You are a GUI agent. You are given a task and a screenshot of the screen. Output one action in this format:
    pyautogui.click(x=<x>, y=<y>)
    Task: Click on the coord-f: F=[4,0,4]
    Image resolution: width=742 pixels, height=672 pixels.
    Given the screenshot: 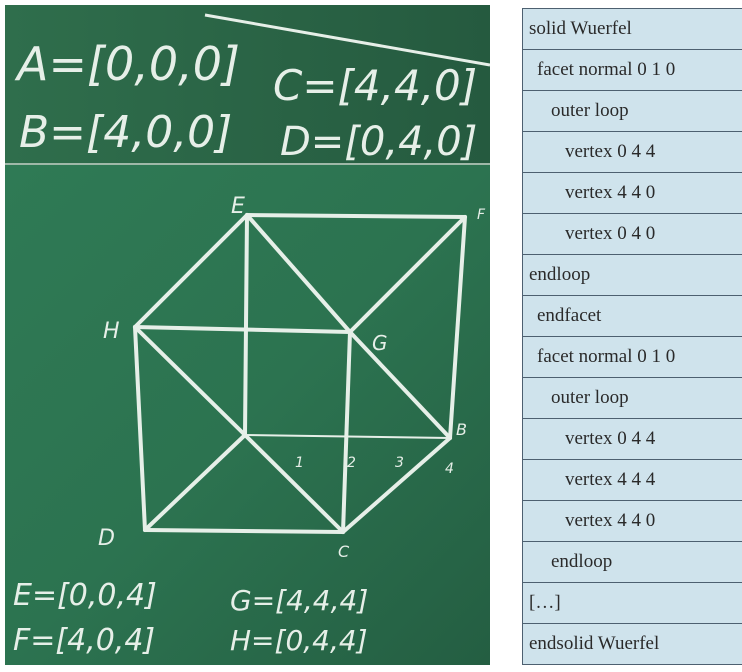 What is the action you would take?
    pyautogui.click(x=84, y=640)
    